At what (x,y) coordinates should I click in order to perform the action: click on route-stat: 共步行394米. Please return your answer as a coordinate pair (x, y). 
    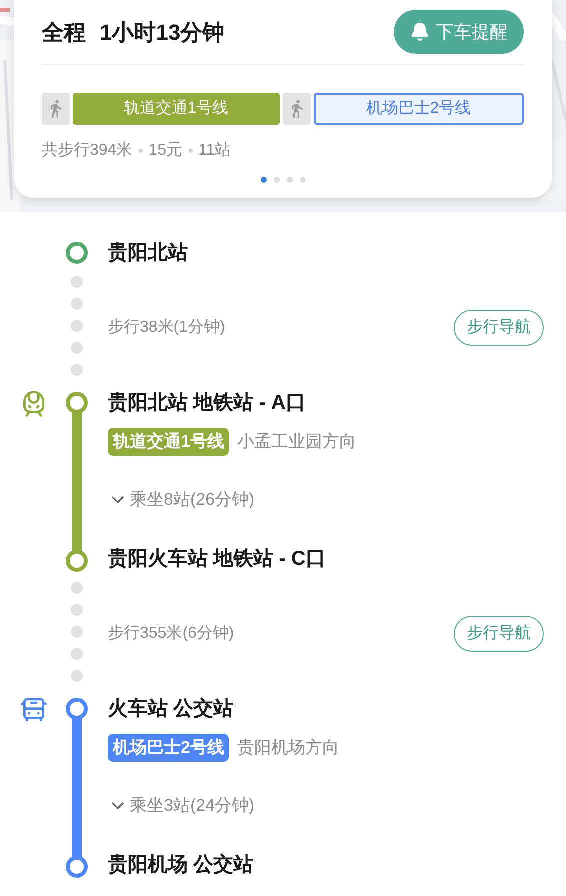
    Looking at the image, I should click on (87, 150).